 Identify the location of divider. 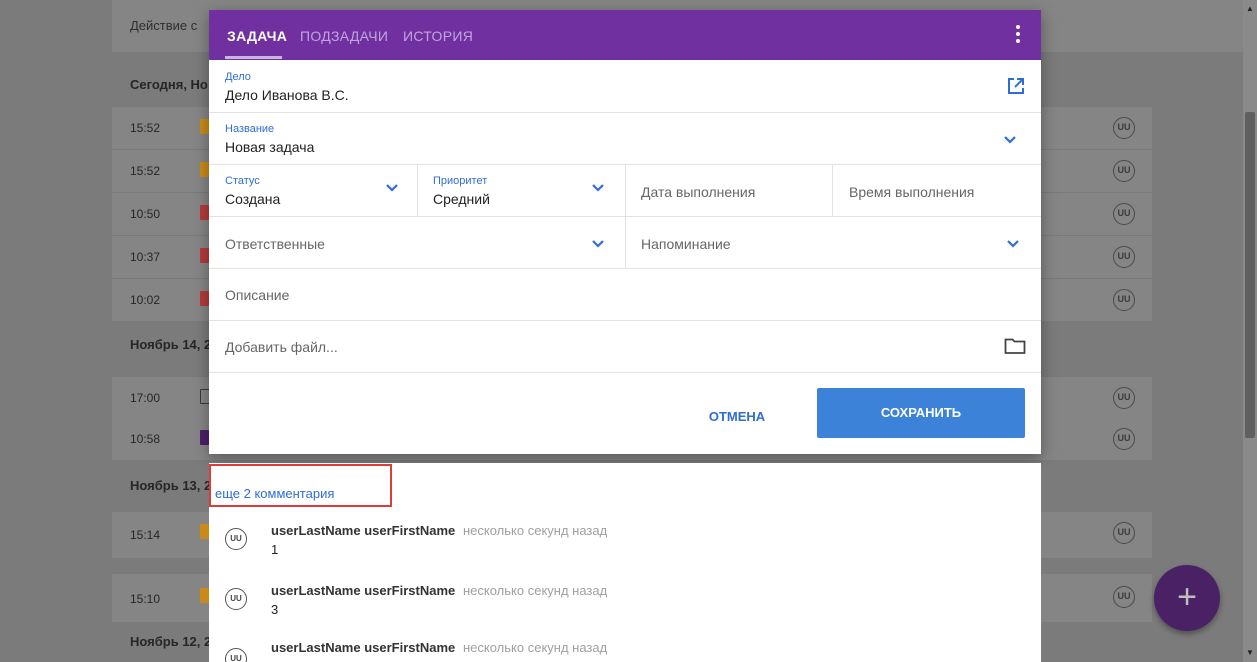
(625, 372).